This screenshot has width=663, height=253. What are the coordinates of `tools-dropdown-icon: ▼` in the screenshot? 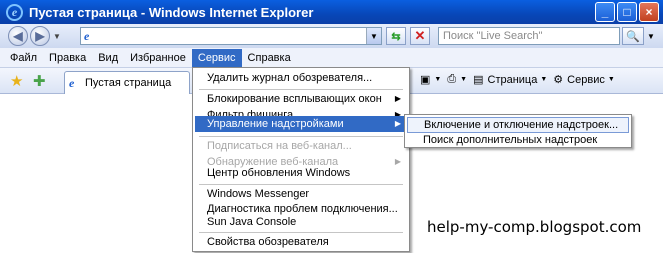 It's located at (611, 79).